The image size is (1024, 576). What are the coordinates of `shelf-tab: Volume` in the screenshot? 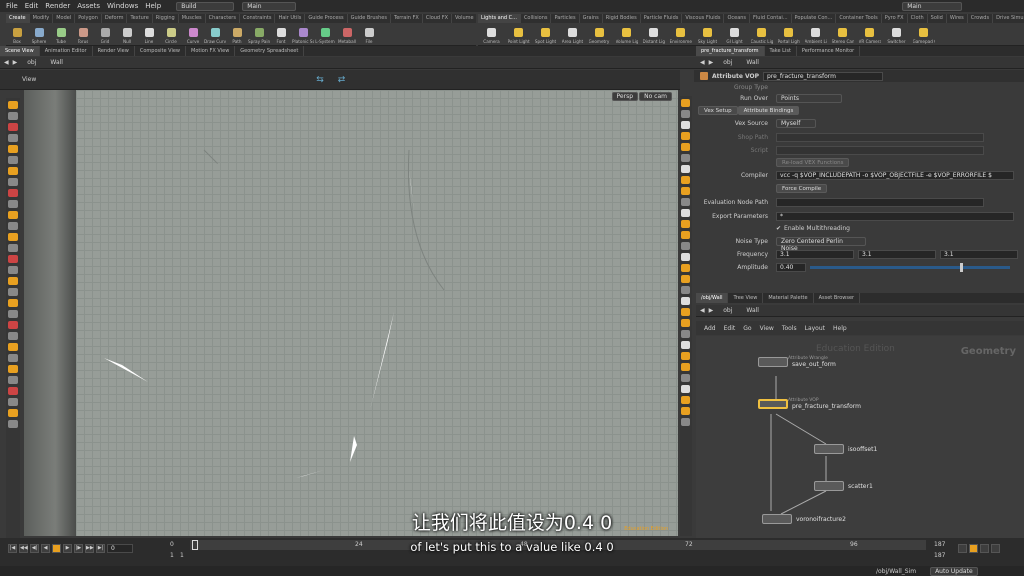 It's located at (464, 18).